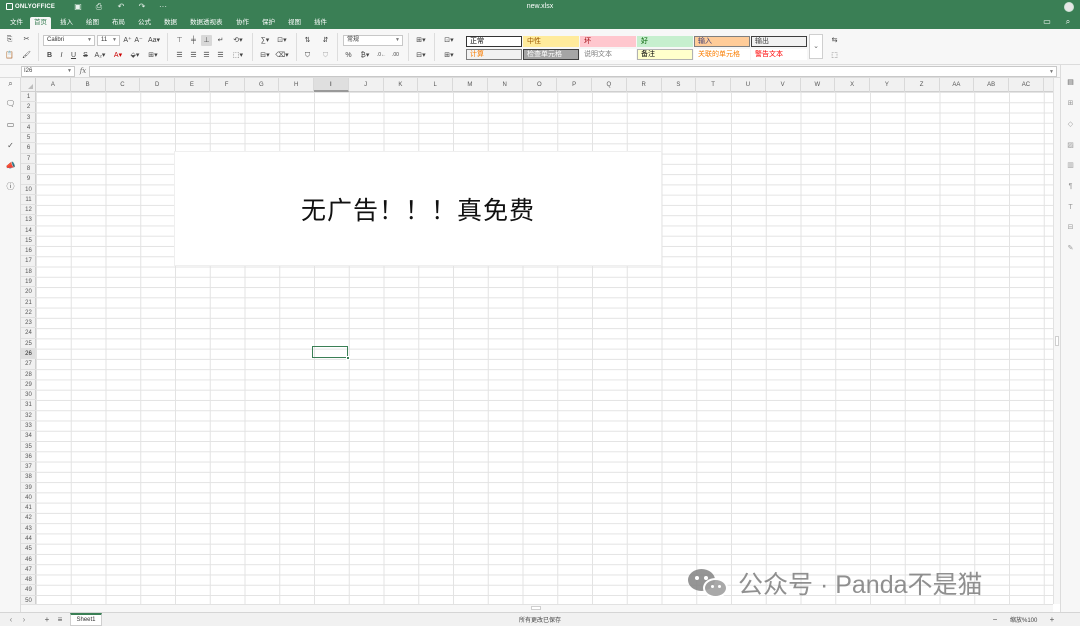 Image resolution: width=1080 pixels, height=626 pixels. Describe the element at coordinates (713, 85) in the screenshot. I see `column-header: T` at that location.